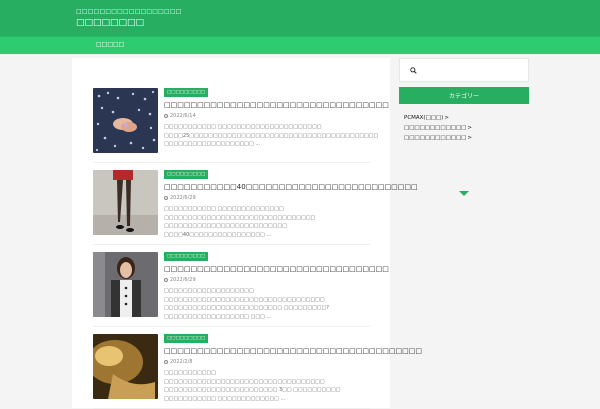 This screenshot has width=600, height=409. What do you see at coordinates (178, 362) in the screenshot?
I see `article-date: 2022/2/8` at bounding box center [178, 362].